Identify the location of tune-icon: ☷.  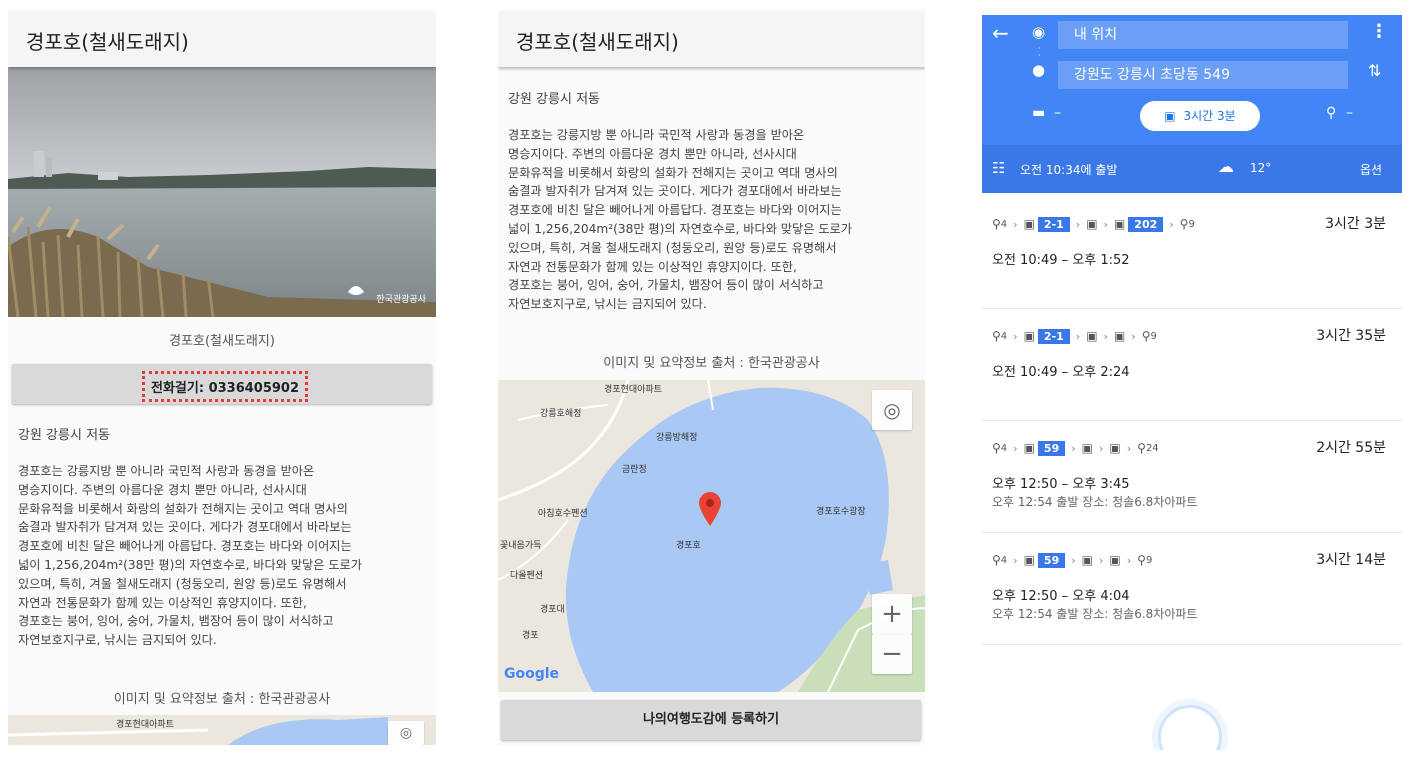
(998, 168).